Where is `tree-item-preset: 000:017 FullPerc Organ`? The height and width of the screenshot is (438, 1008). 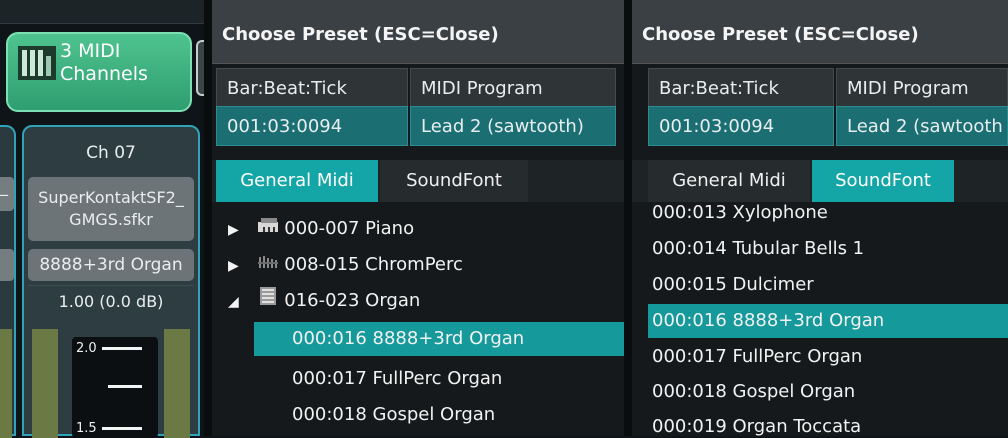
tree-item-preset: 000:017 FullPerc Organ is located at coordinates (439, 379).